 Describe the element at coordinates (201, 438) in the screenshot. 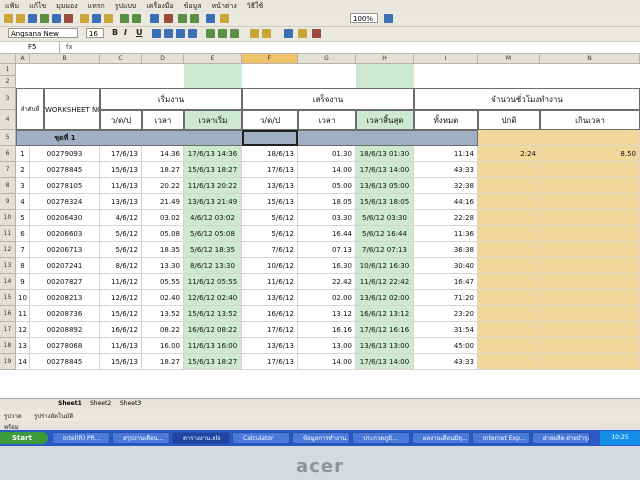

I see `taskbar-item: ตารางงาน.xls` at that location.